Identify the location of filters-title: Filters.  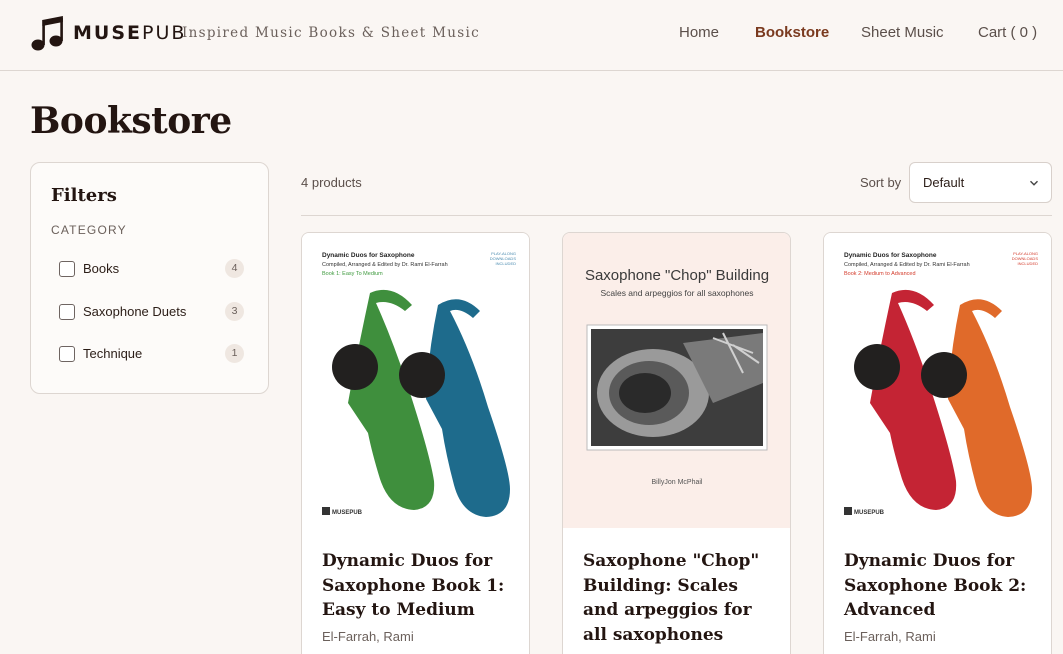
(84, 195).